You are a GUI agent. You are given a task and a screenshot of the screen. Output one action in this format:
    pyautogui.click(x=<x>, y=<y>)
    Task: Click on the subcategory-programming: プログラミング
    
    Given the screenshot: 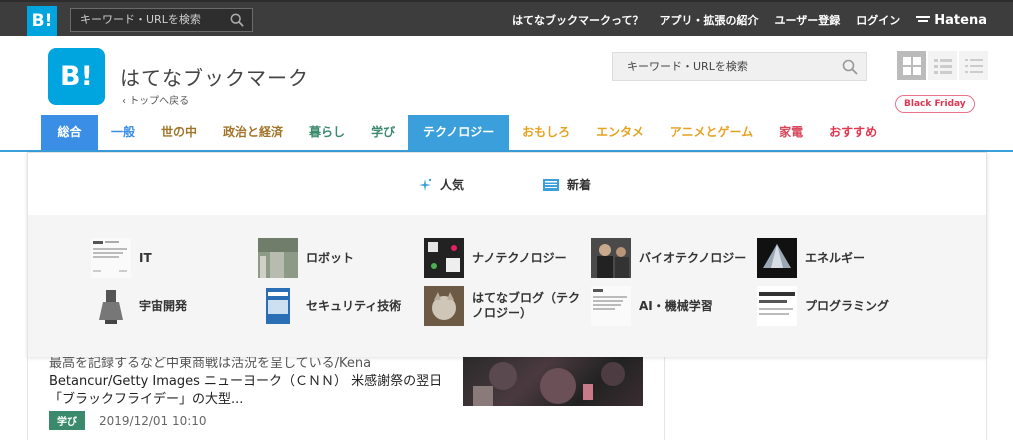 What is the action you would take?
    pyautogui.click(x=847, y=306)
    